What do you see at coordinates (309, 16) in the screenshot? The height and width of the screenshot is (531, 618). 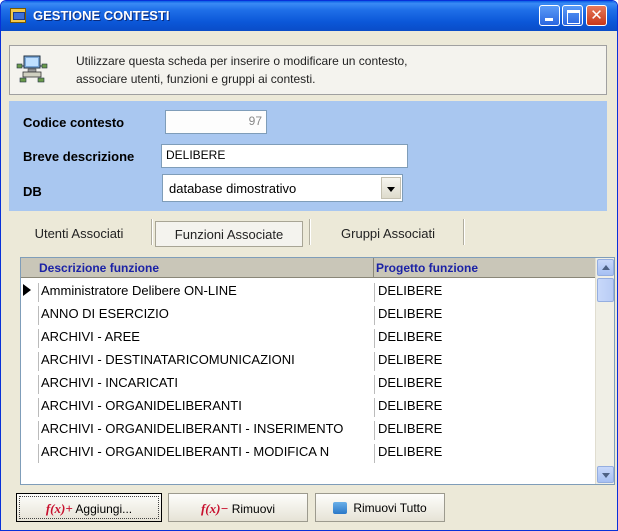 I see `title-bar: GESTIONE CONTESTI ✕` at bounding box center [309, 16].